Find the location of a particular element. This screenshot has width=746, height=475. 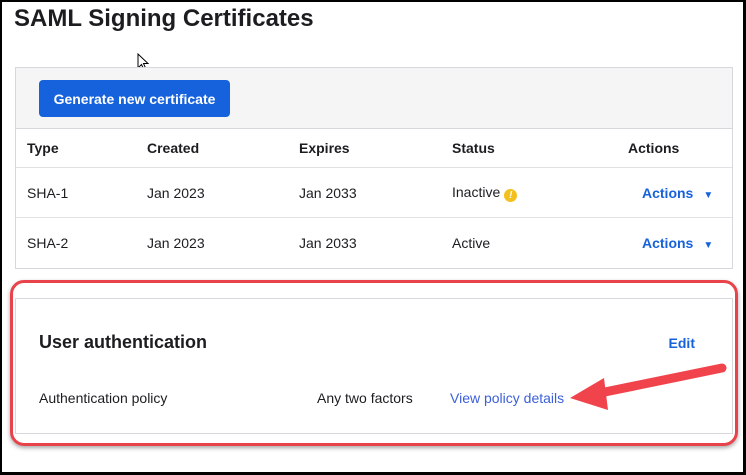

warning-icon: ! is located at coordinates (511, 195).